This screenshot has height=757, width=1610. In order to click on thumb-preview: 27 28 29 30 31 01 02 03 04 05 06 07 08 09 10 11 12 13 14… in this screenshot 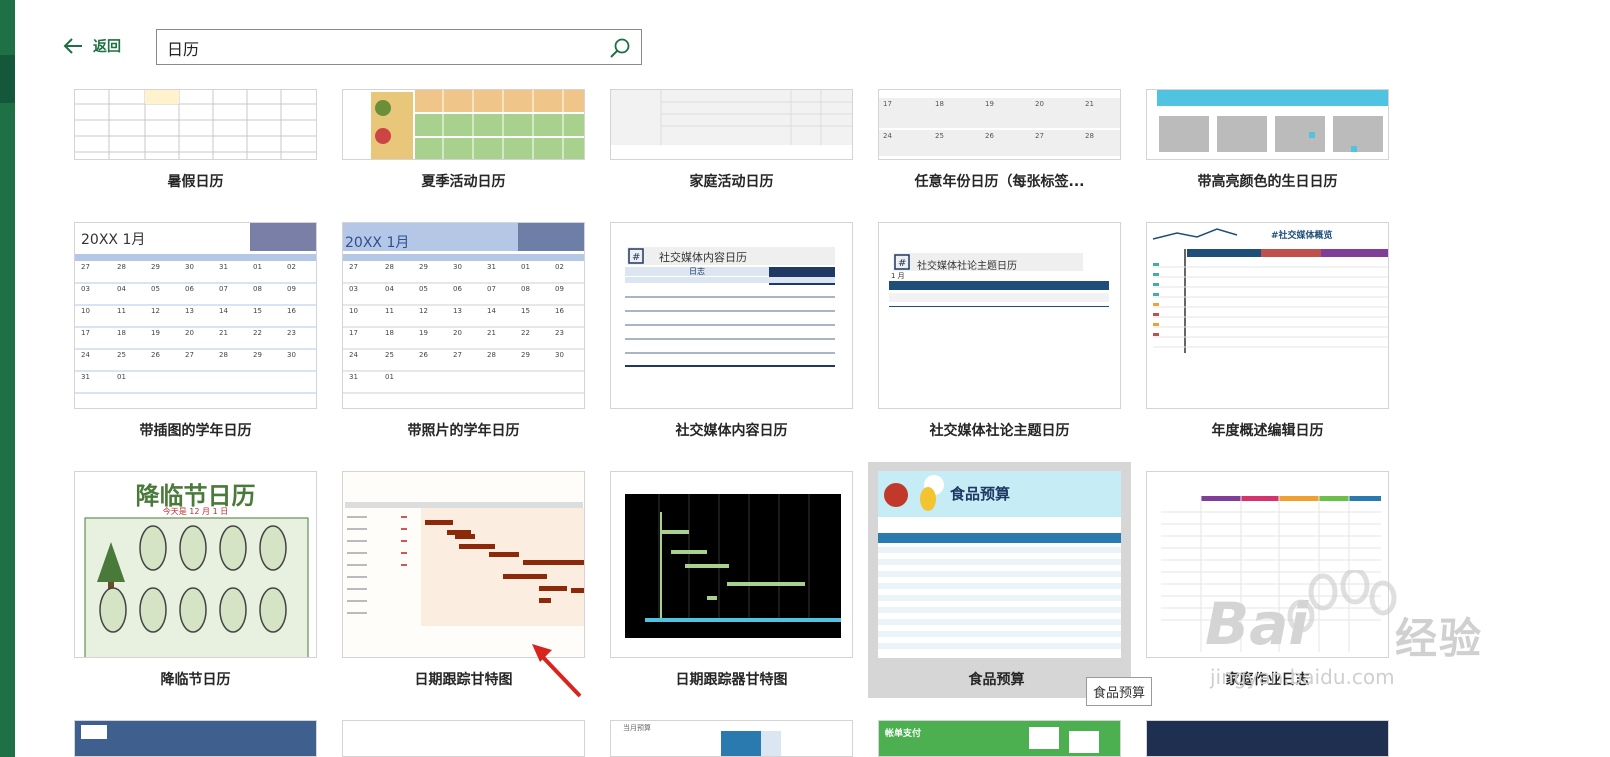, I will do `click(195, 308)`.